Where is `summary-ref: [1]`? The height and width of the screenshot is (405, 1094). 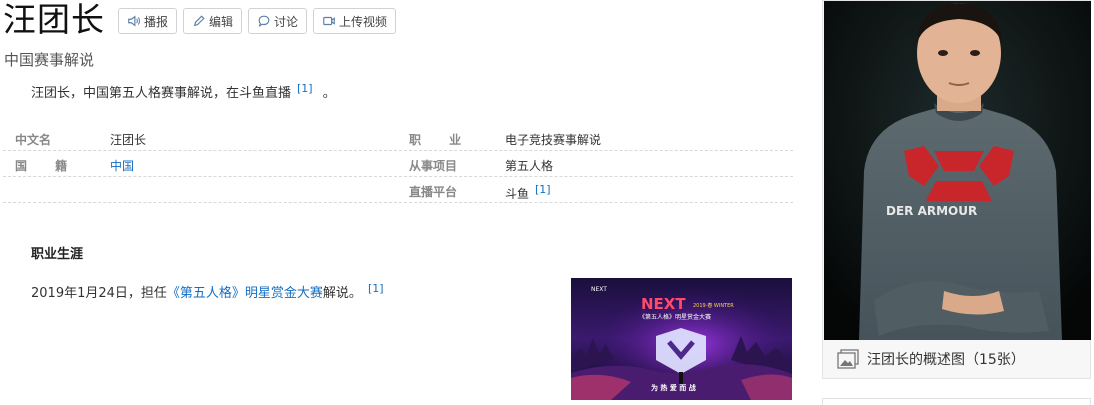
summary-ref: [1] is located at coordinates (305, 88).